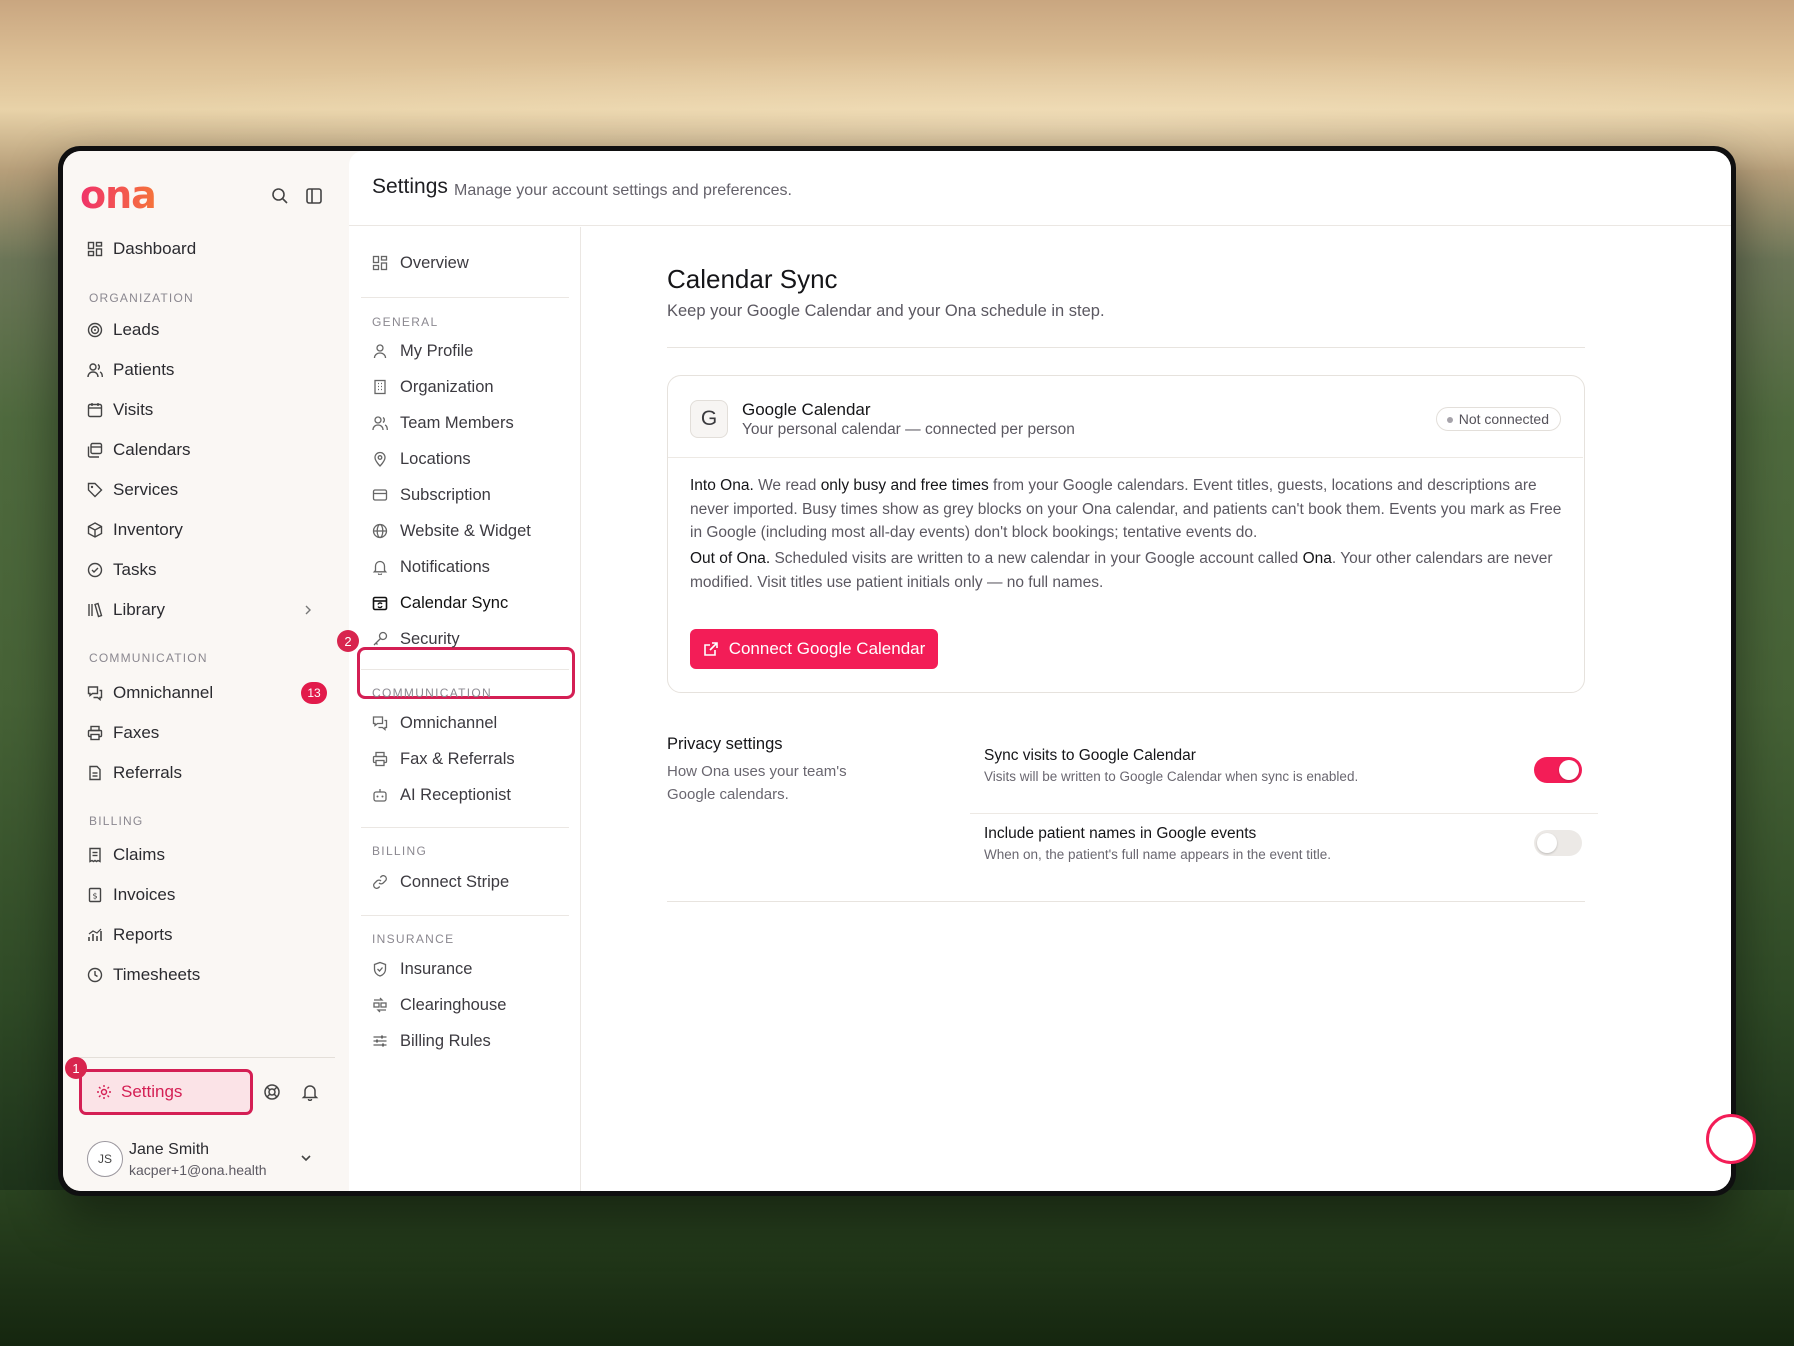  I want to click on map-pin-icon, so click(380, 459).